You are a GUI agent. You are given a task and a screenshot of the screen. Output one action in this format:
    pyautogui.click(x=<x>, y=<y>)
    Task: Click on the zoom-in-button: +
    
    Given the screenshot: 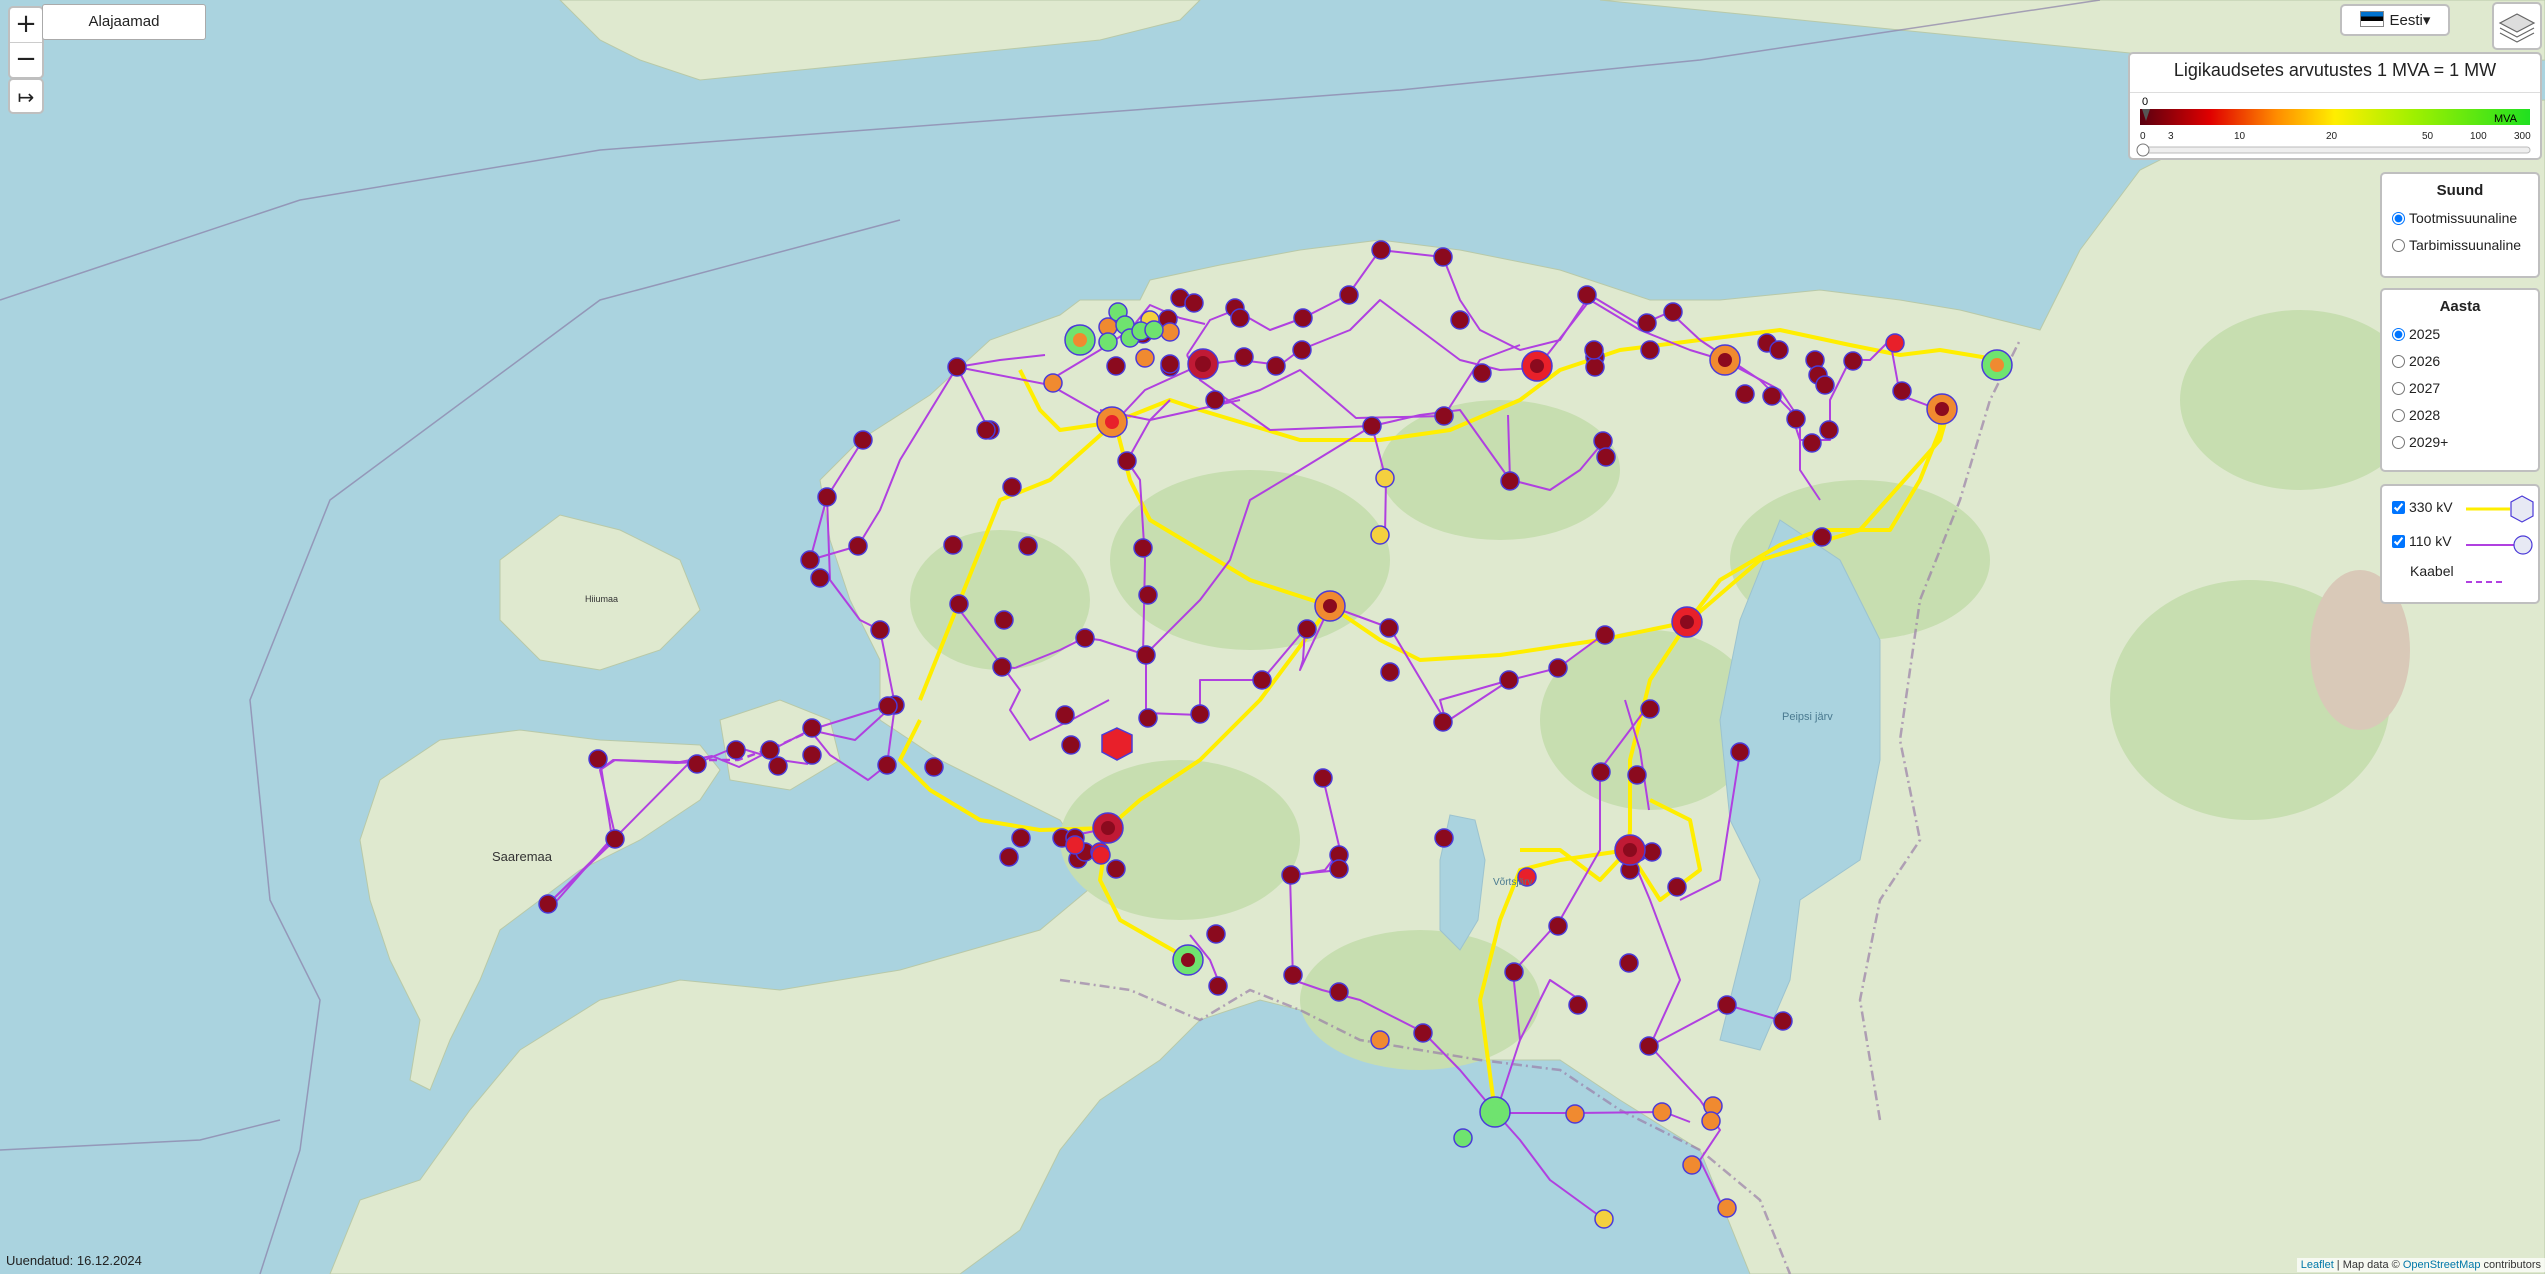 What is the action you would take?
    pyautogui.click(x=26, y=25)
    